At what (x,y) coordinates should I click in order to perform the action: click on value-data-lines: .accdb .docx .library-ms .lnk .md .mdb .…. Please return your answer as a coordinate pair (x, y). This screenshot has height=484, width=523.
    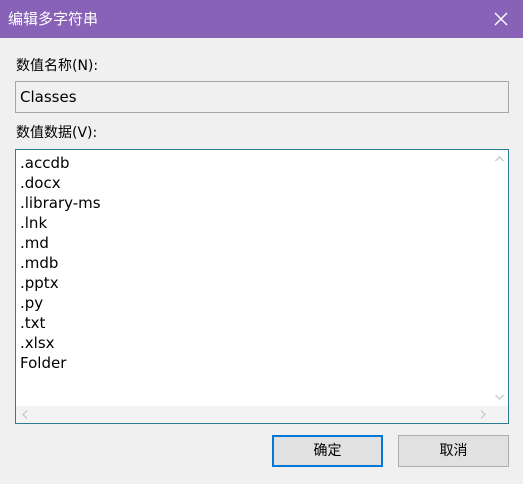
    Looking at the image, I should click on (60, 263).